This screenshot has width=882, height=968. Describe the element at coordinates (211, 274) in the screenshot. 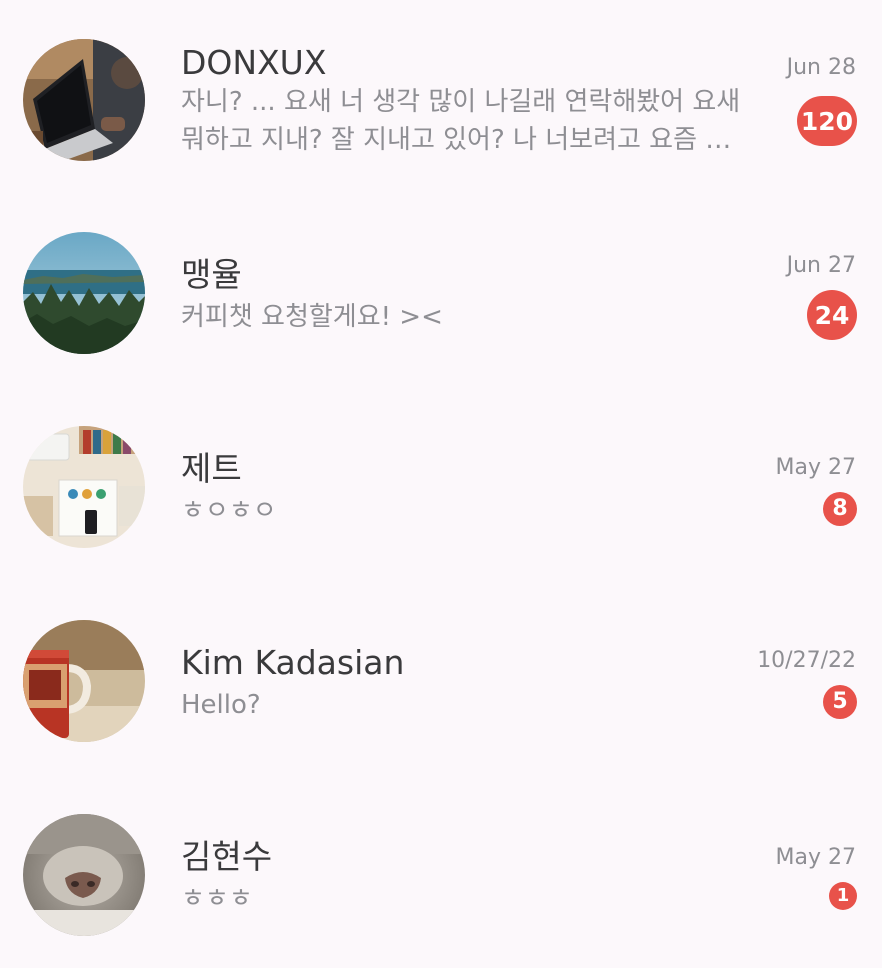

I see `contact-name: 맹율` at that location.